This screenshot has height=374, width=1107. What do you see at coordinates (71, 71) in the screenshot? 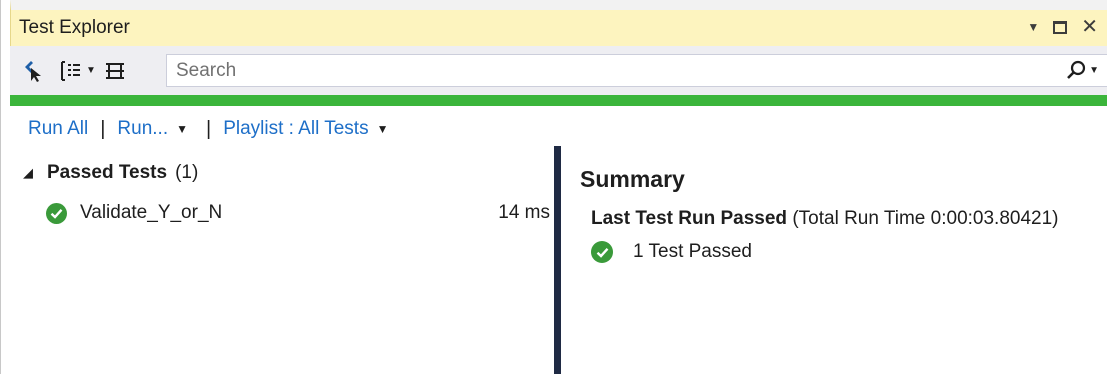
I see `group-by-icon` at bounding box center [71, 71].